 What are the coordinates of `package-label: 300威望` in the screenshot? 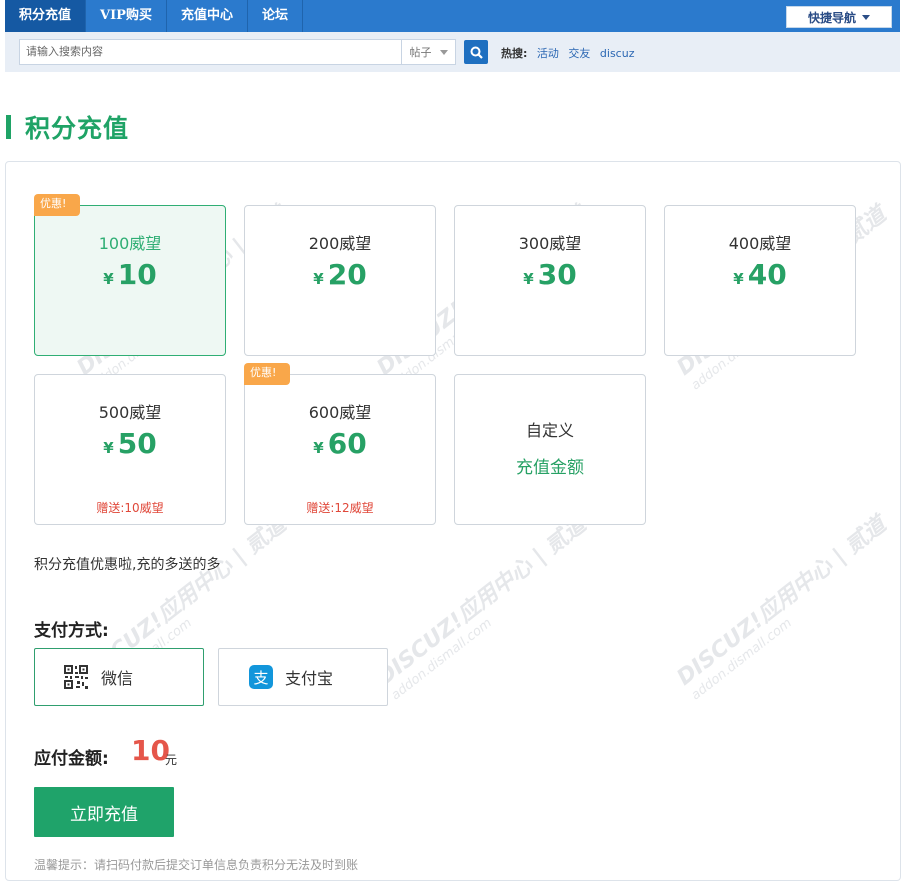 It's located at (550, 243).